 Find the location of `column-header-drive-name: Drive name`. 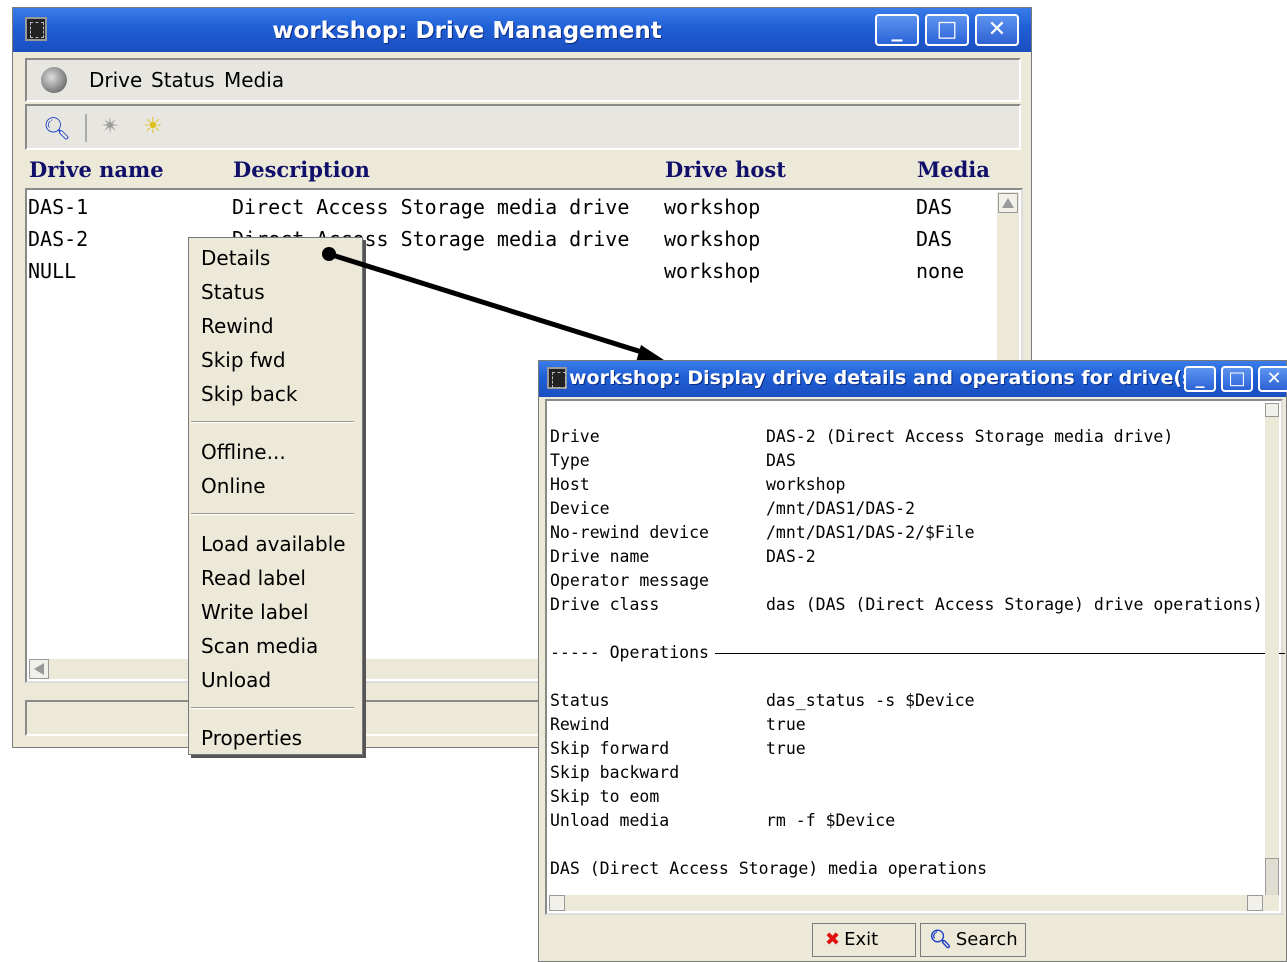

column-header-drive-name: Drive name is located at coordinates (96, 169).